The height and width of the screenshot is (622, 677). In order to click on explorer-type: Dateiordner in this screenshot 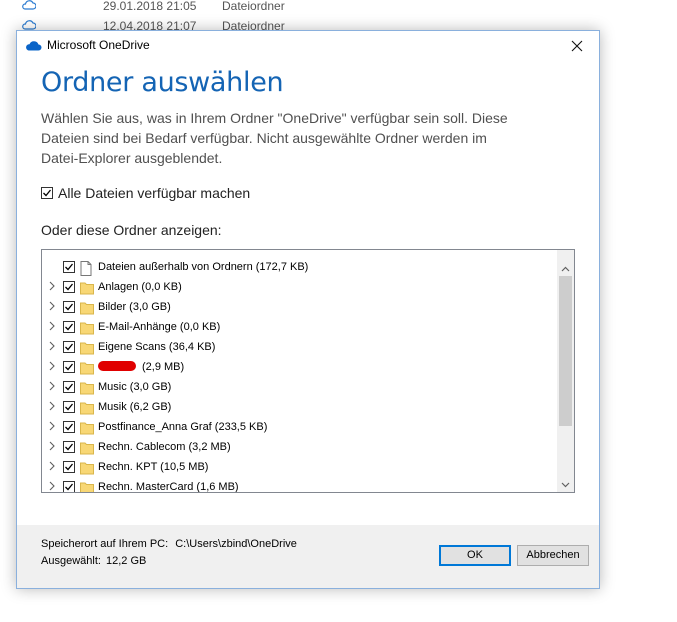, I will do `click(253, 6)`.